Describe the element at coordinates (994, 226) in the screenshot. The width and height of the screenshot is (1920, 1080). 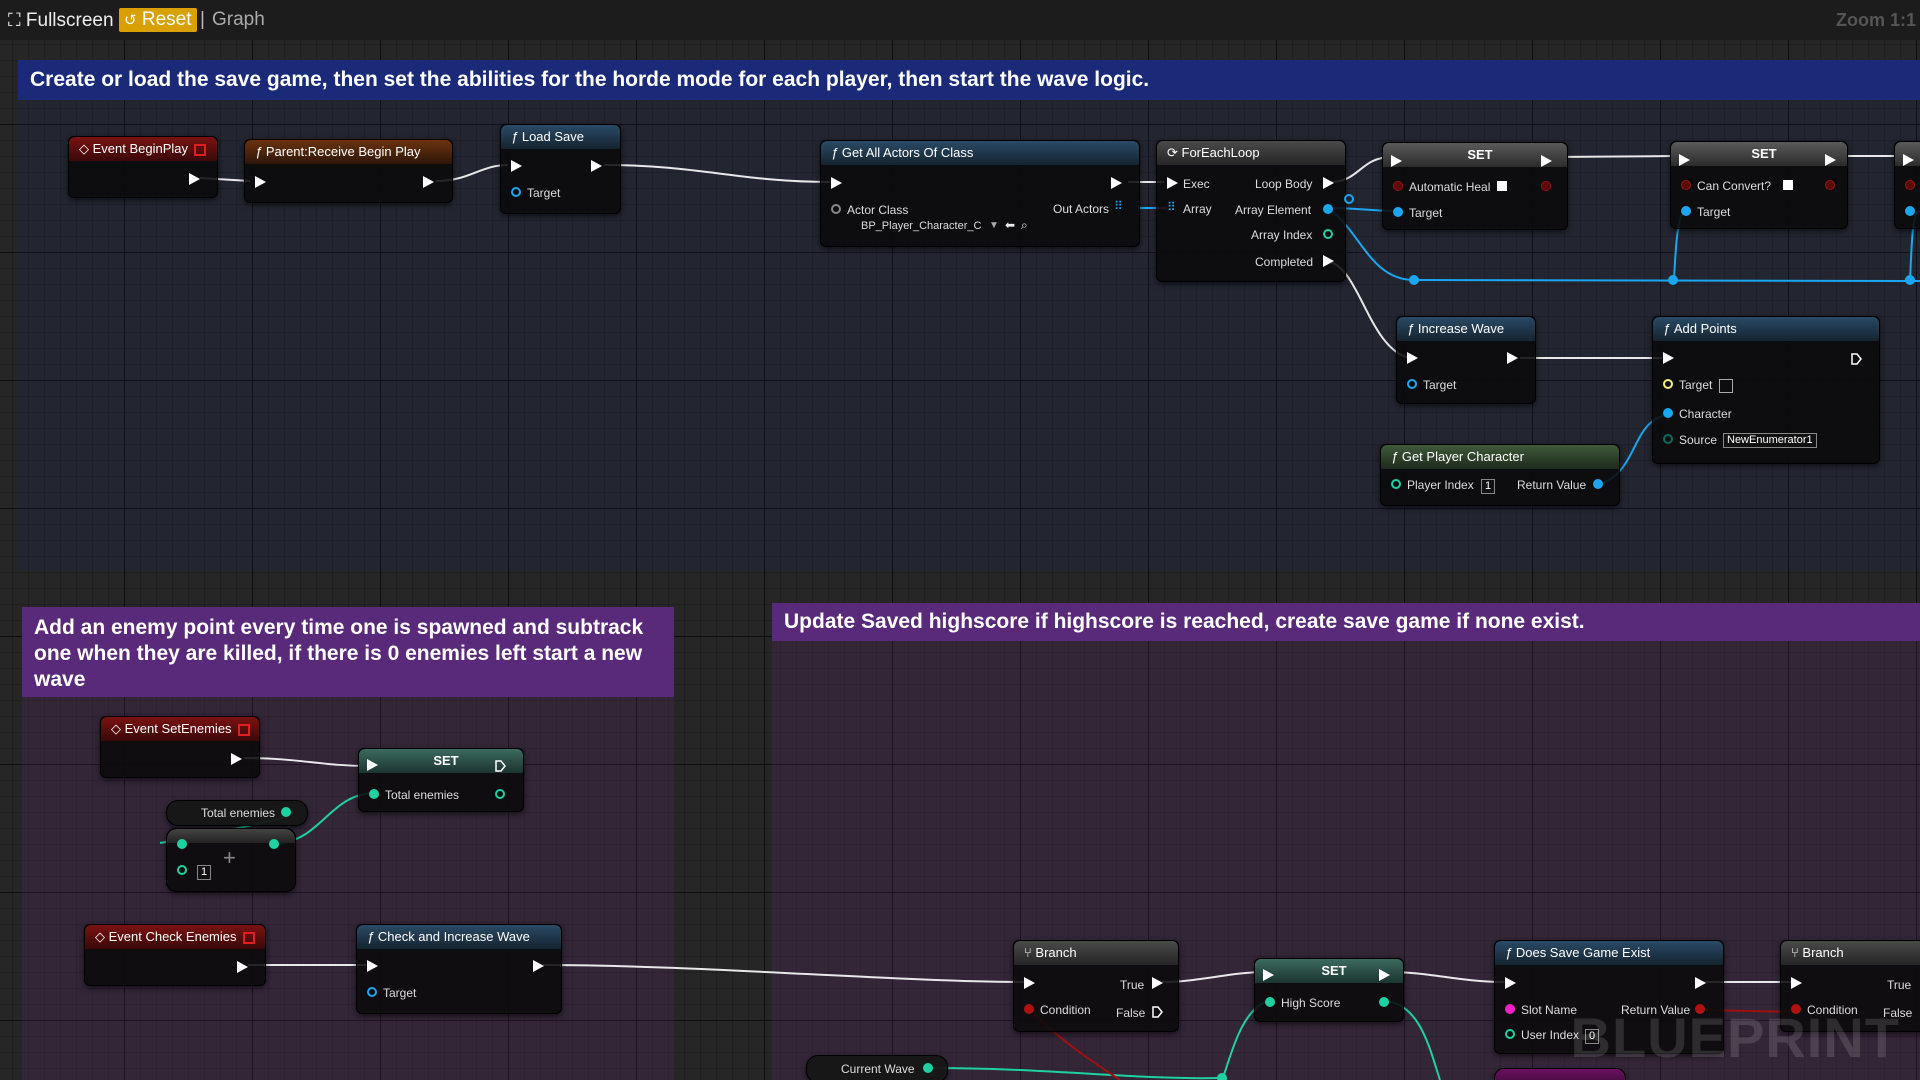
I see `dropdown-arrow-icon: ▼` at that location.